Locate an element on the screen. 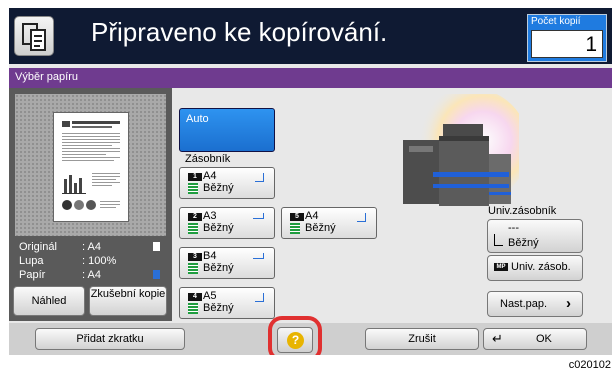  trays-label: Zásobník is located at coordinates (208, 159).